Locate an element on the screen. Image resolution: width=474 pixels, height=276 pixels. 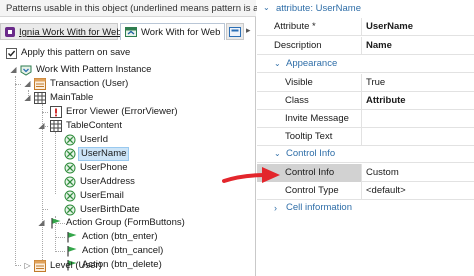
work-with-icon is located at coordinates (131, 32).